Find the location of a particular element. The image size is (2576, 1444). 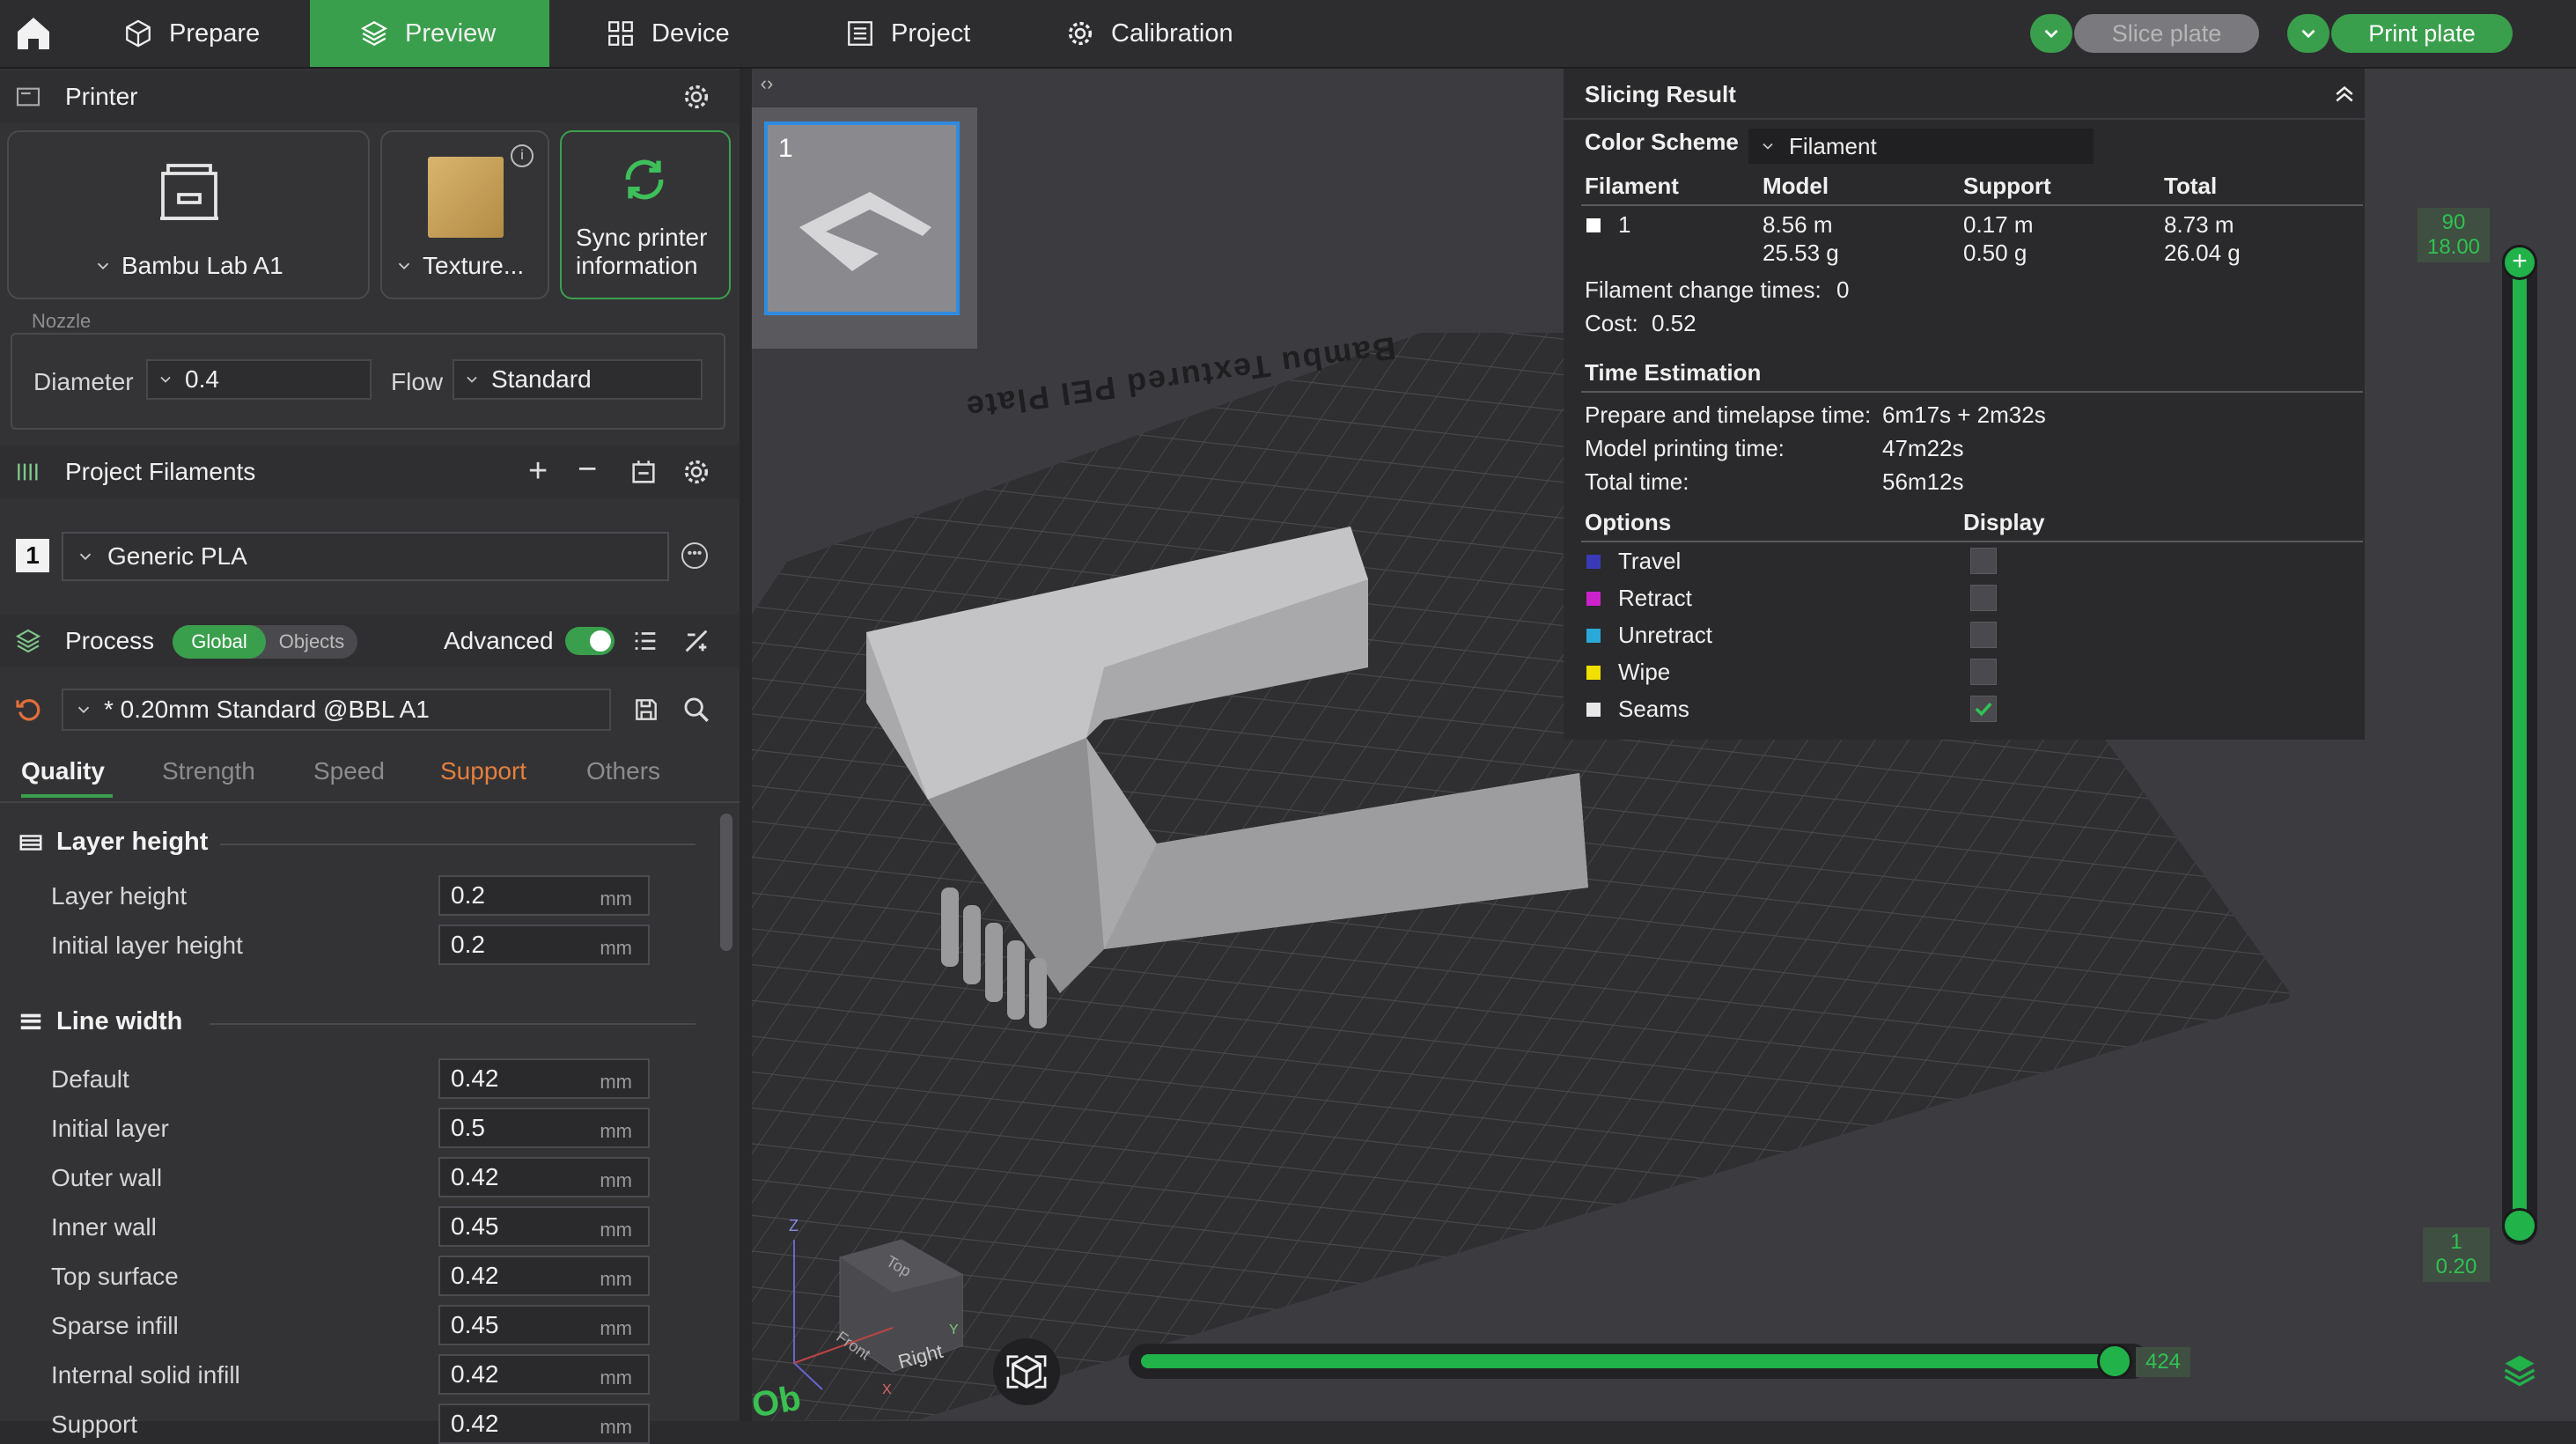

collapse-up-icon is located at coordinates (2344, 94).